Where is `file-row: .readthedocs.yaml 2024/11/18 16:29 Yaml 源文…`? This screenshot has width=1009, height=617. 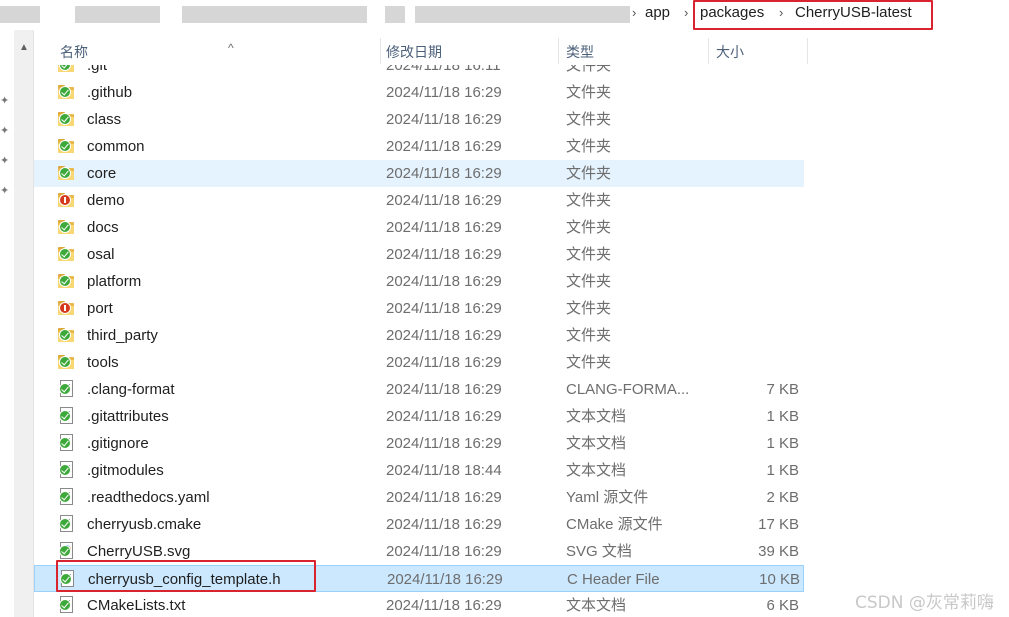 file-row: .readthedocs.yaml 2024/11/18 16:29 Yaml 源文… is located at coordinates (419, 497).